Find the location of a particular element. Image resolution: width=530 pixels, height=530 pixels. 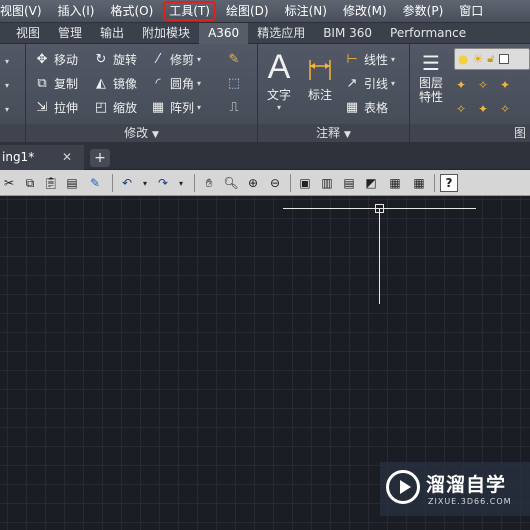

redo-icon: ↷ is located at coordinates (163, 183).